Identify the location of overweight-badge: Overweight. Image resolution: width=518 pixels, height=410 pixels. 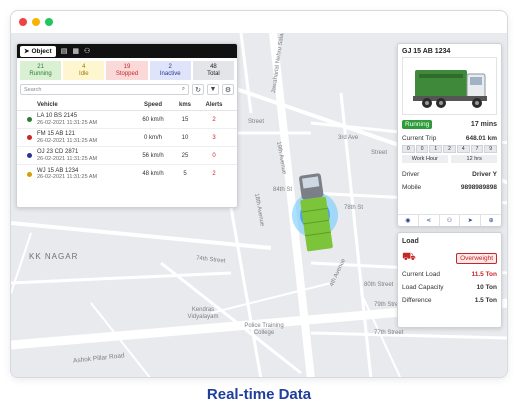
(476, 258).